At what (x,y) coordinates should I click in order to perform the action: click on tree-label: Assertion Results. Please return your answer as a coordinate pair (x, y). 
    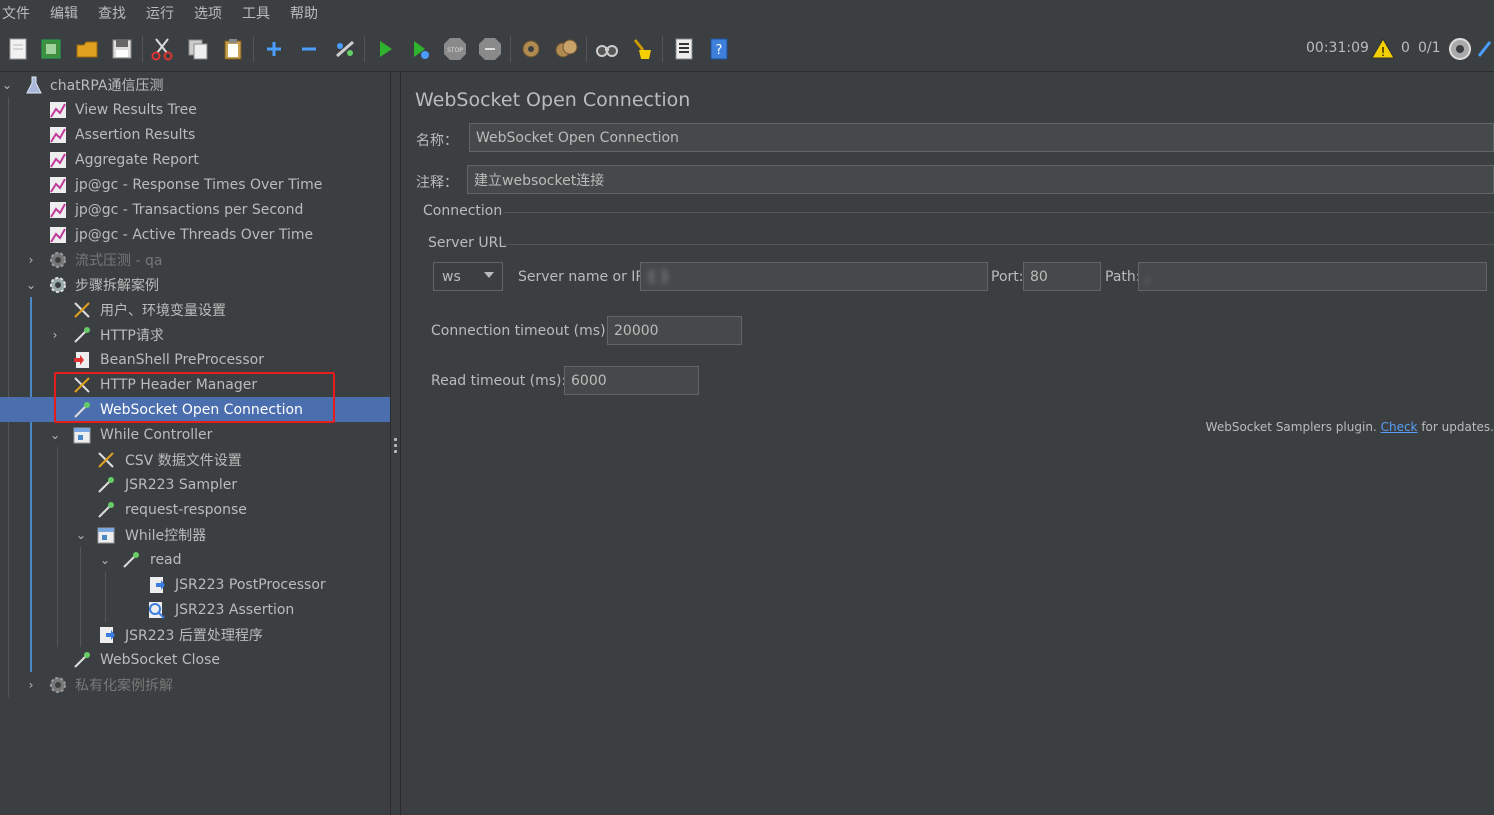
    Looking at the image, I should click on (135, 134).